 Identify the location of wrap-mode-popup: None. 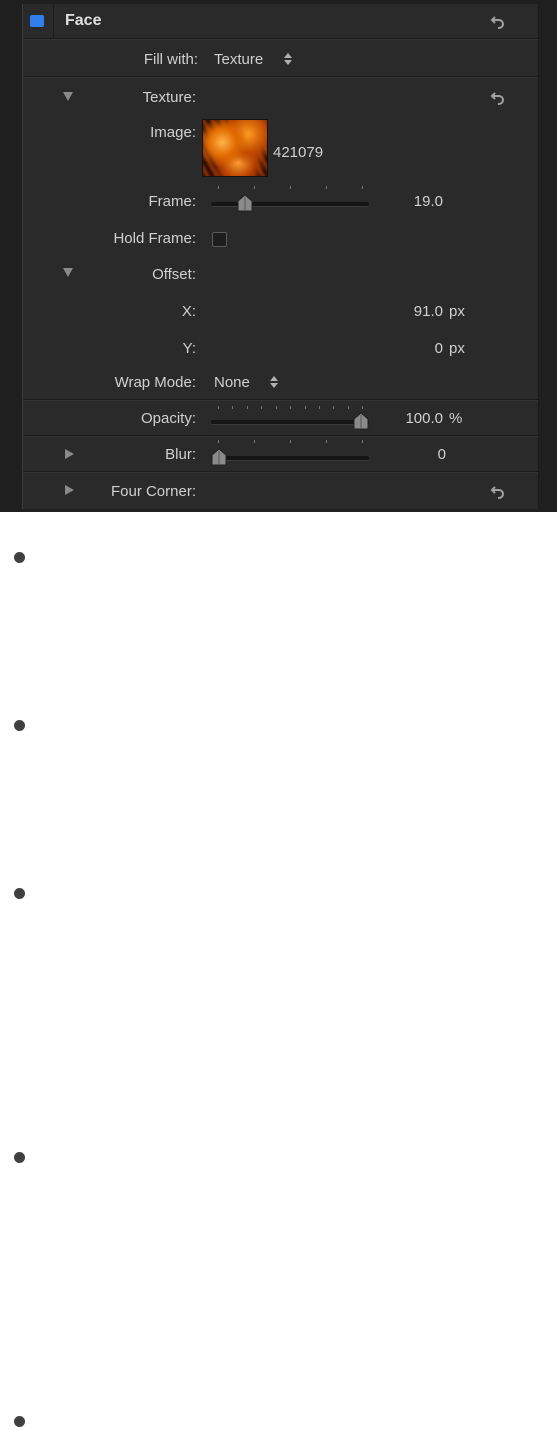
(232, 382).